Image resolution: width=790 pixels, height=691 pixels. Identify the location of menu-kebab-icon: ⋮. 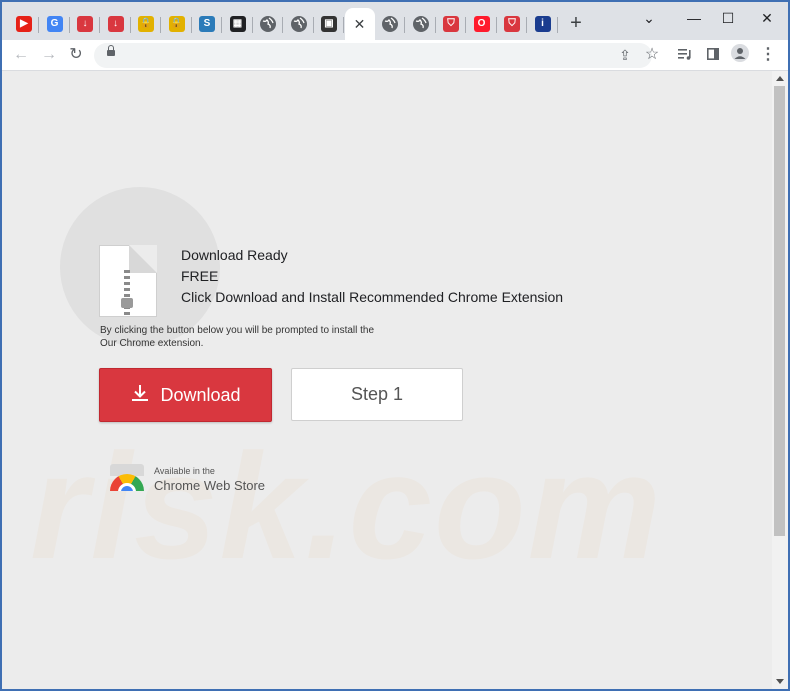
(768, 55).